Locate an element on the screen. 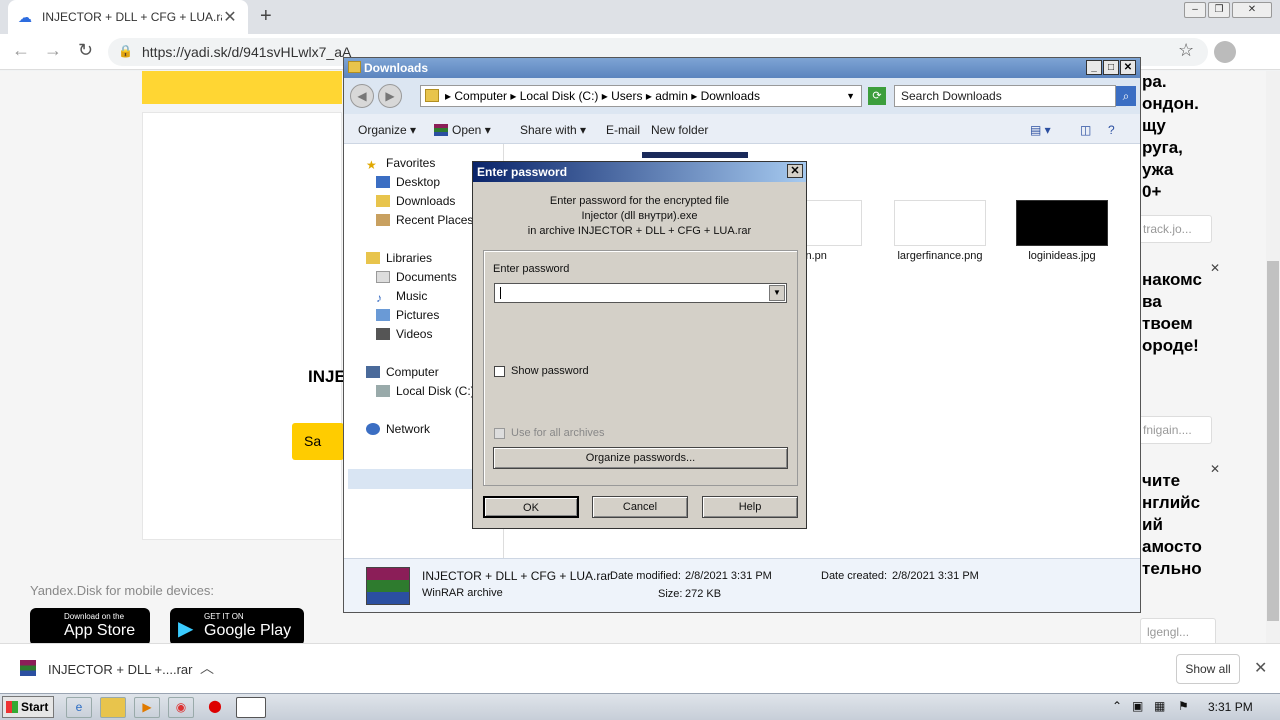  nav-desktop: Desktop is located at coordinates (408, 182).